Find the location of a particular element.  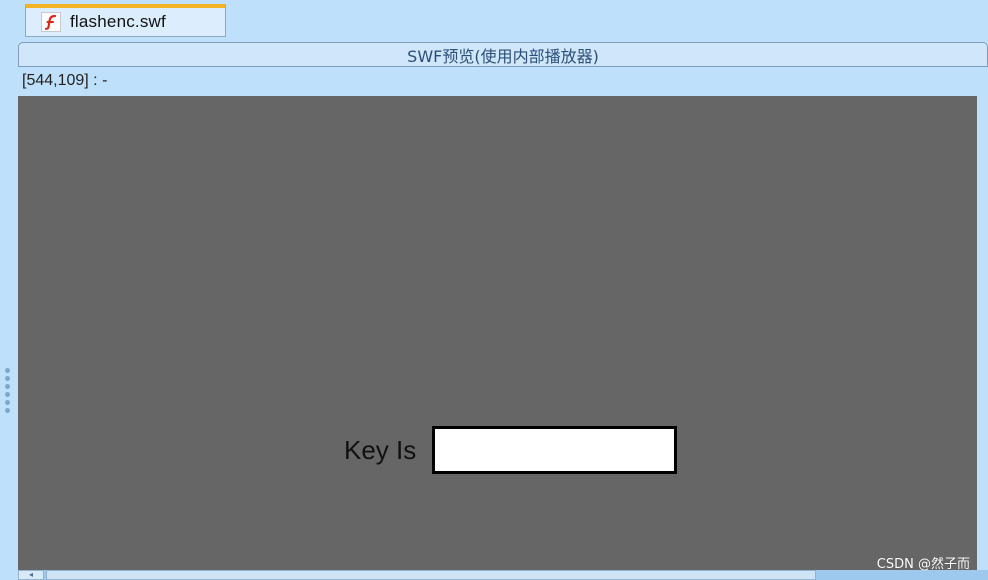

key-label: Key Is is located at coordinates (380, 450).